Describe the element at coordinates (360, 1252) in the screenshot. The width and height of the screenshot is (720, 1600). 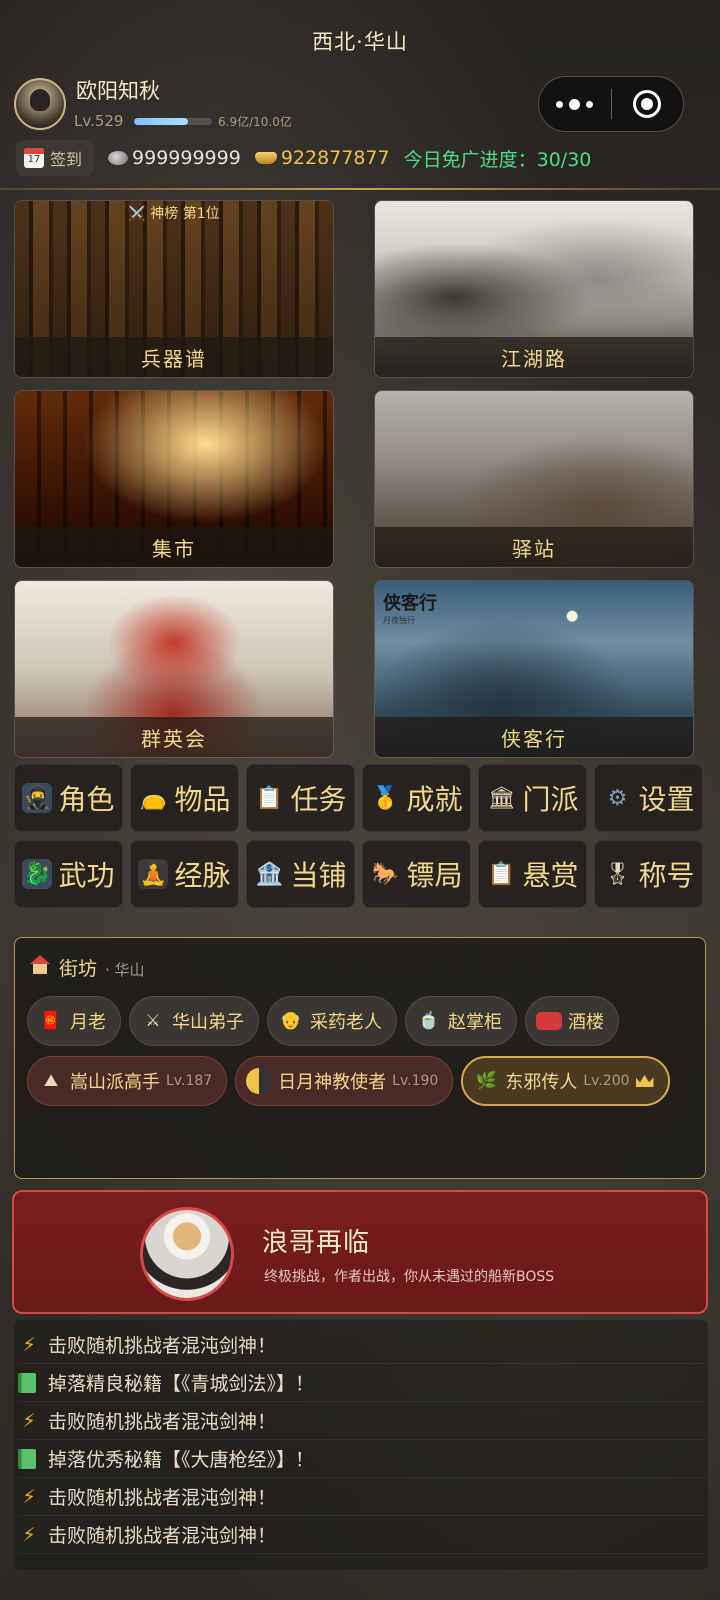
I see `boss-challenge-banner: 浪哥再临 终极挑战，作者出战，你从未遇过的船新BOSS` at that location.